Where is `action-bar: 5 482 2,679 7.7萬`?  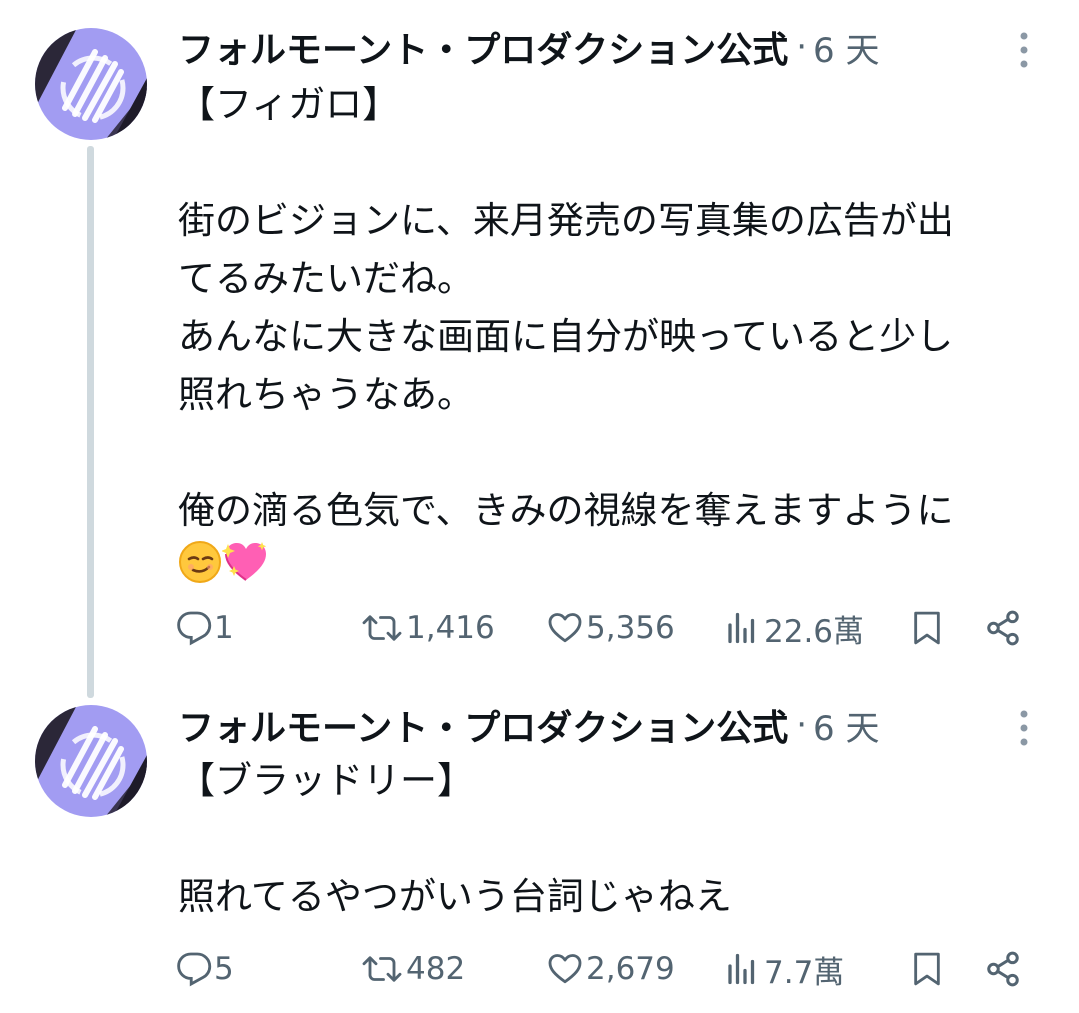 action-bar: 5 482 2,679 7.7萬 is located at coordinates (616, 969).